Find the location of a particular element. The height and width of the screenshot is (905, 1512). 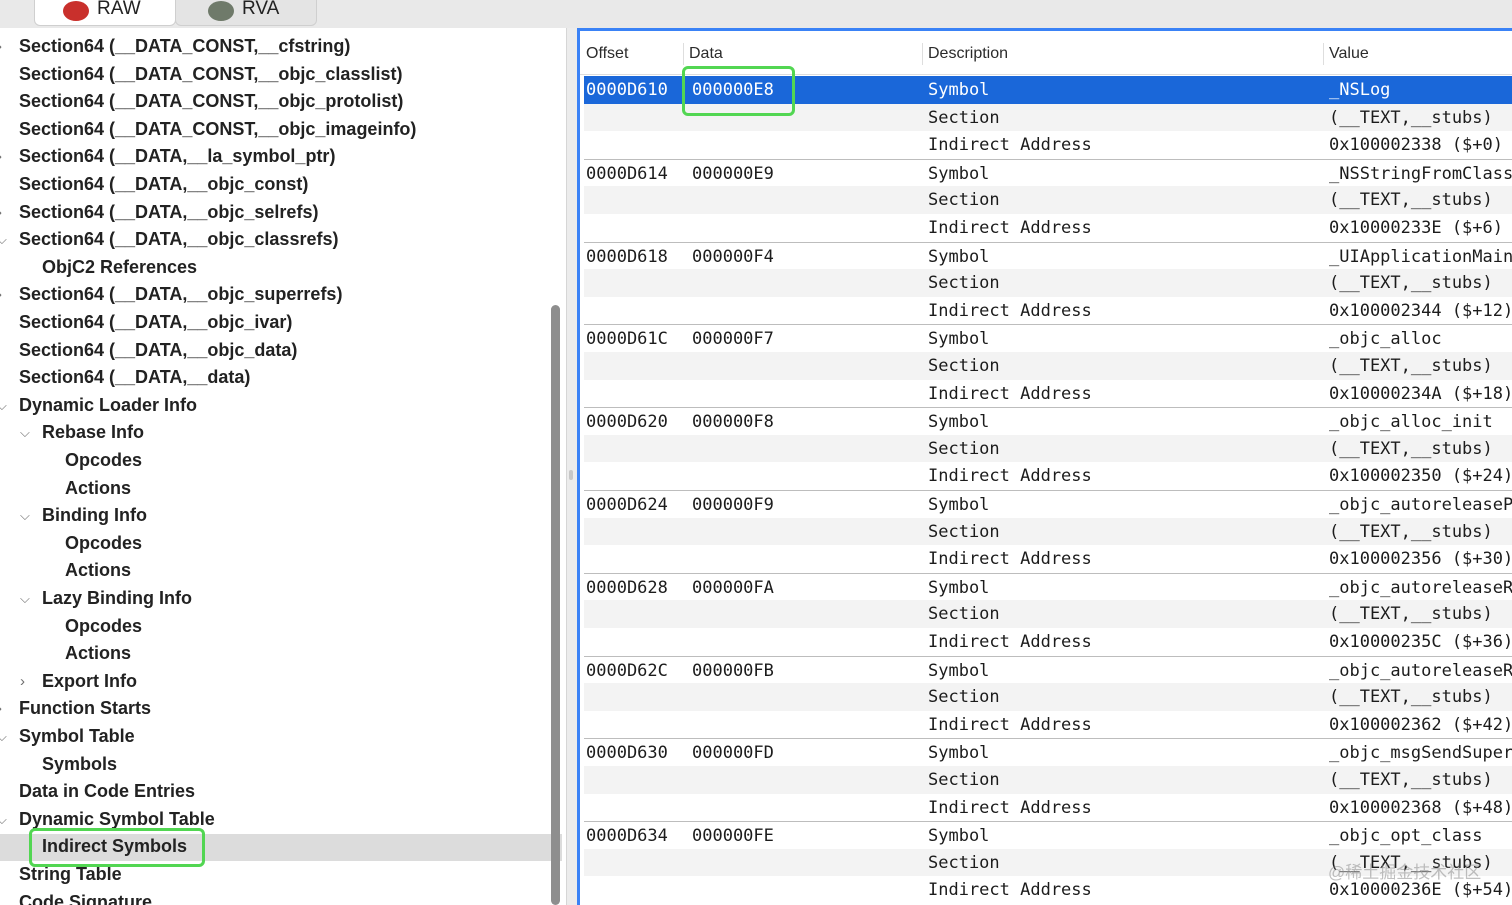

tree-item: Data in Code Entries is located at coordinates (281, 792).